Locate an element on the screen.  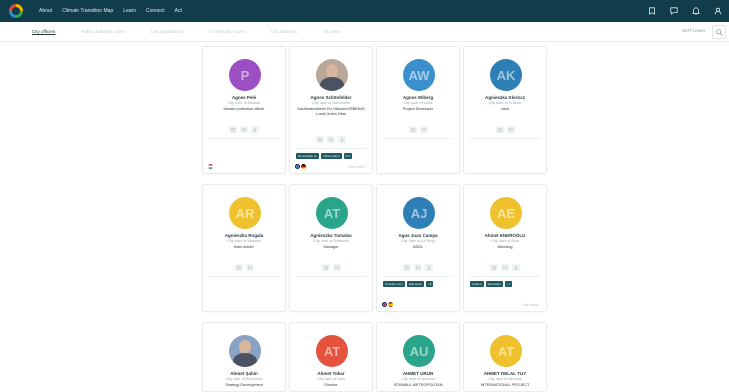
tab-city-officers: City officers is located at coordinates (43, 31).